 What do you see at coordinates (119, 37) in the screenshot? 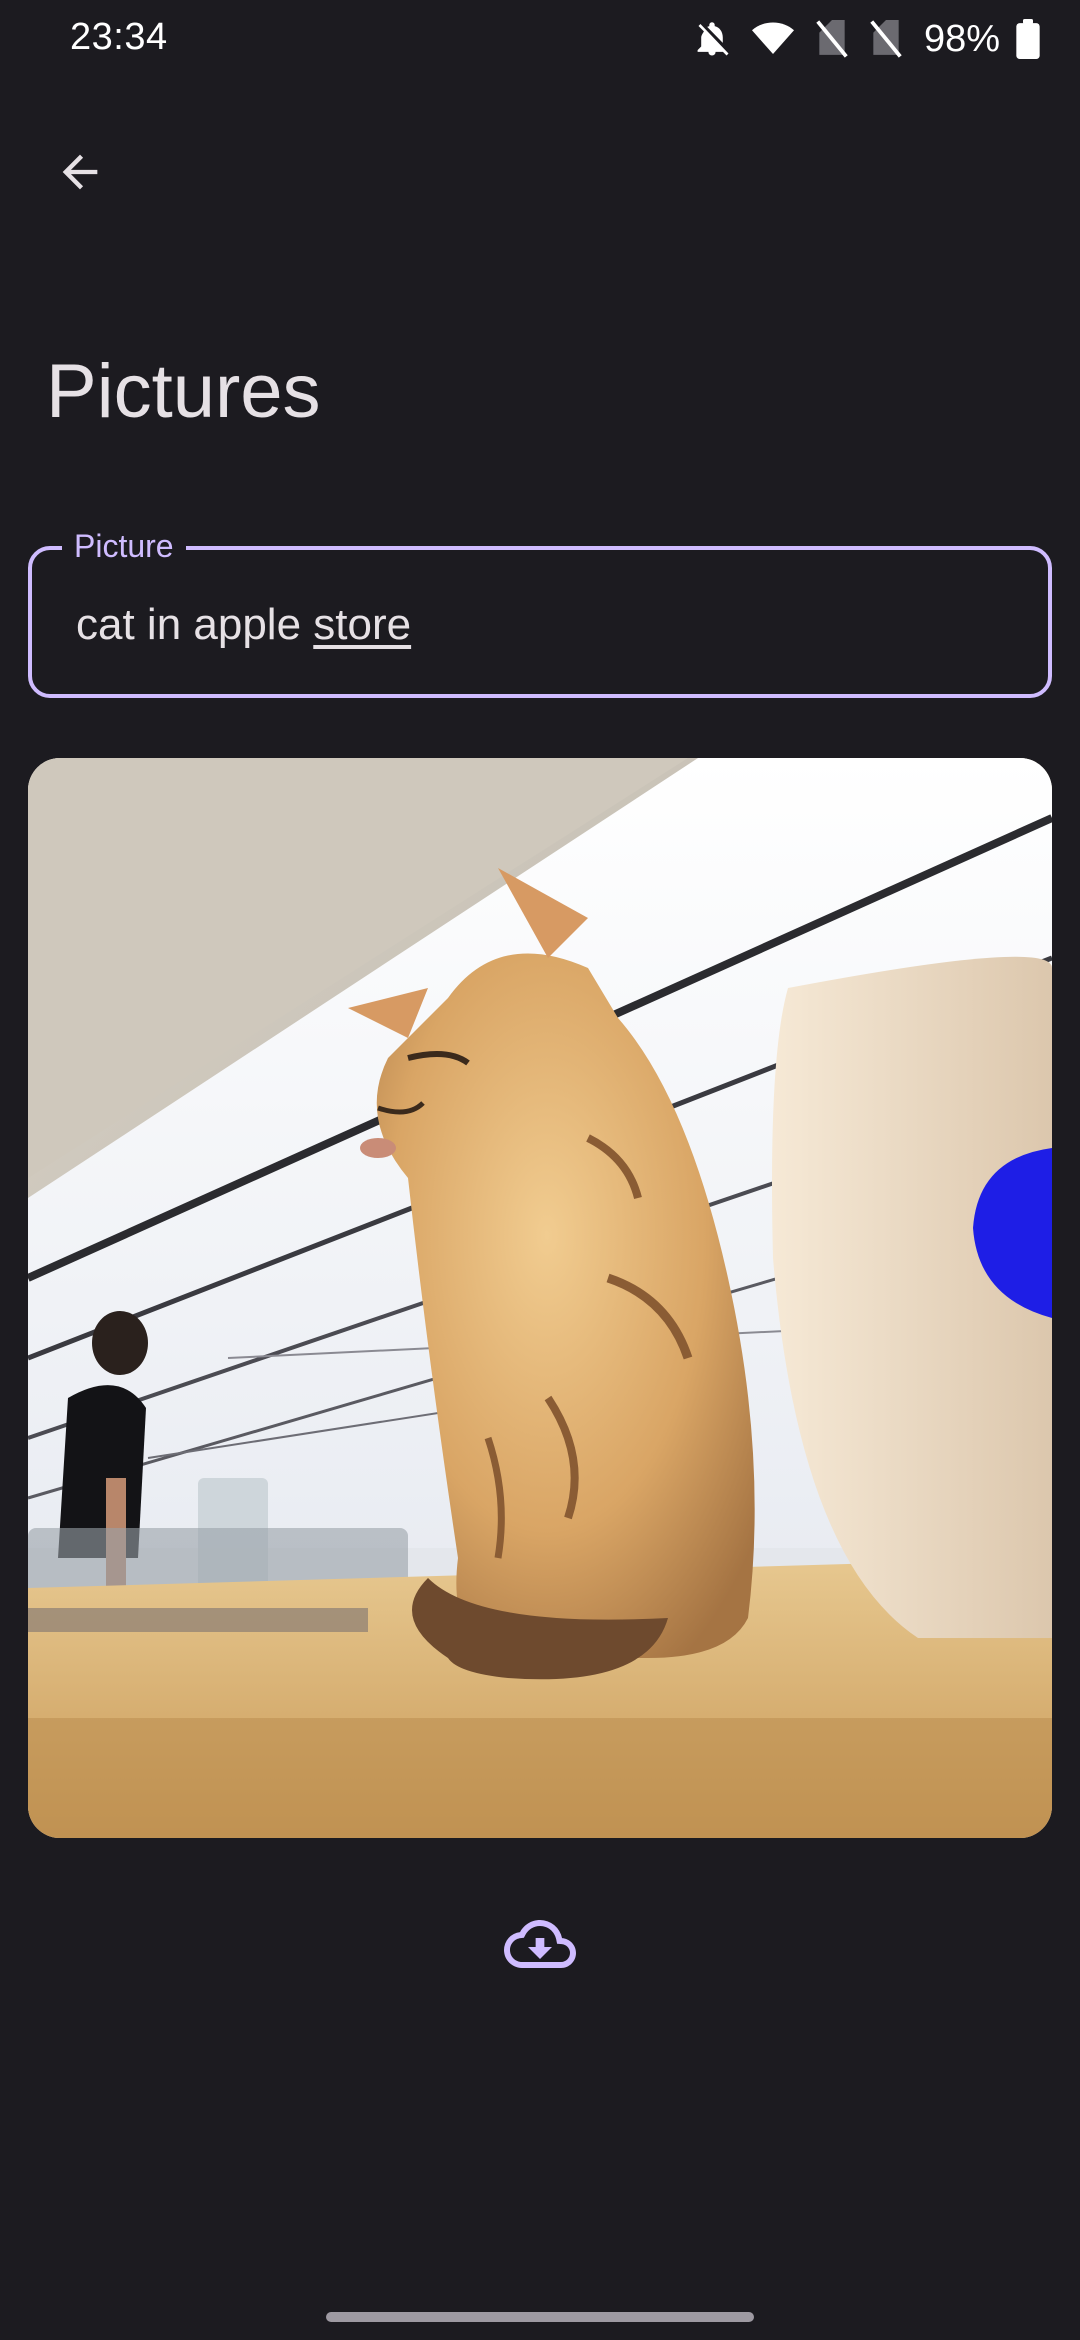
I see `status-time: 23:34` at bounding box center [119, 37].